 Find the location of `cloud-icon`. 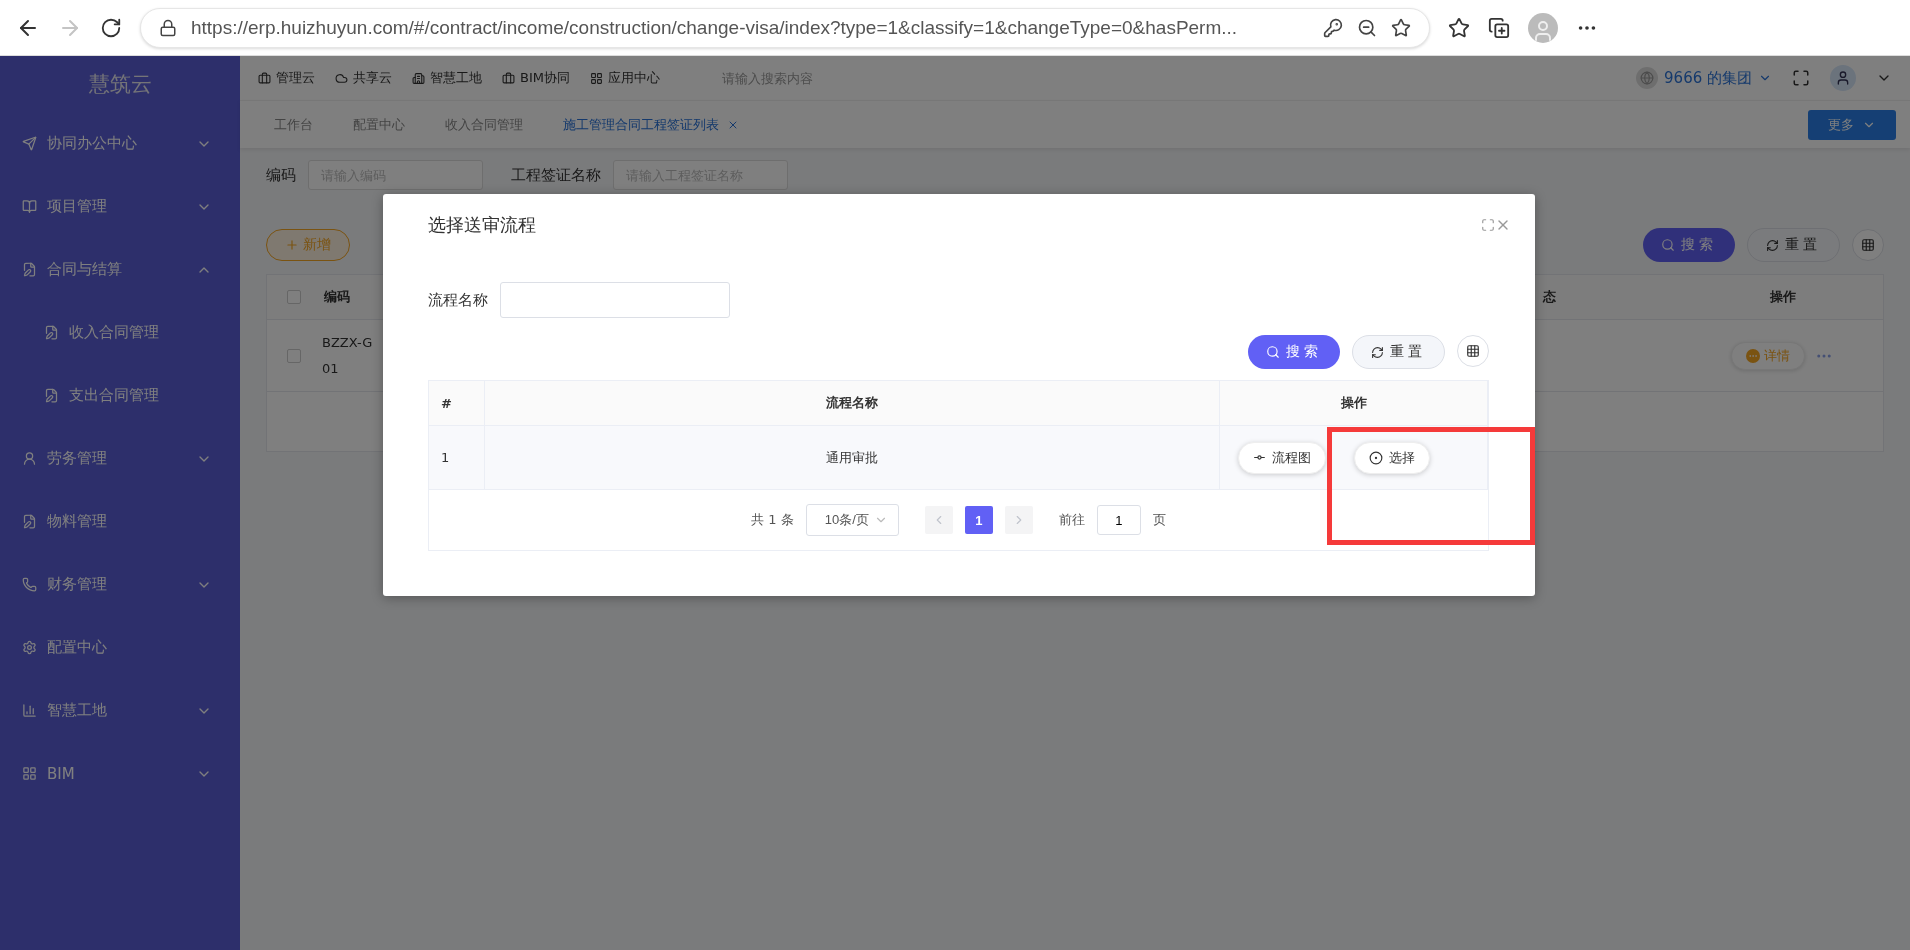

cloud-icon is located at coordinates (341, 78).